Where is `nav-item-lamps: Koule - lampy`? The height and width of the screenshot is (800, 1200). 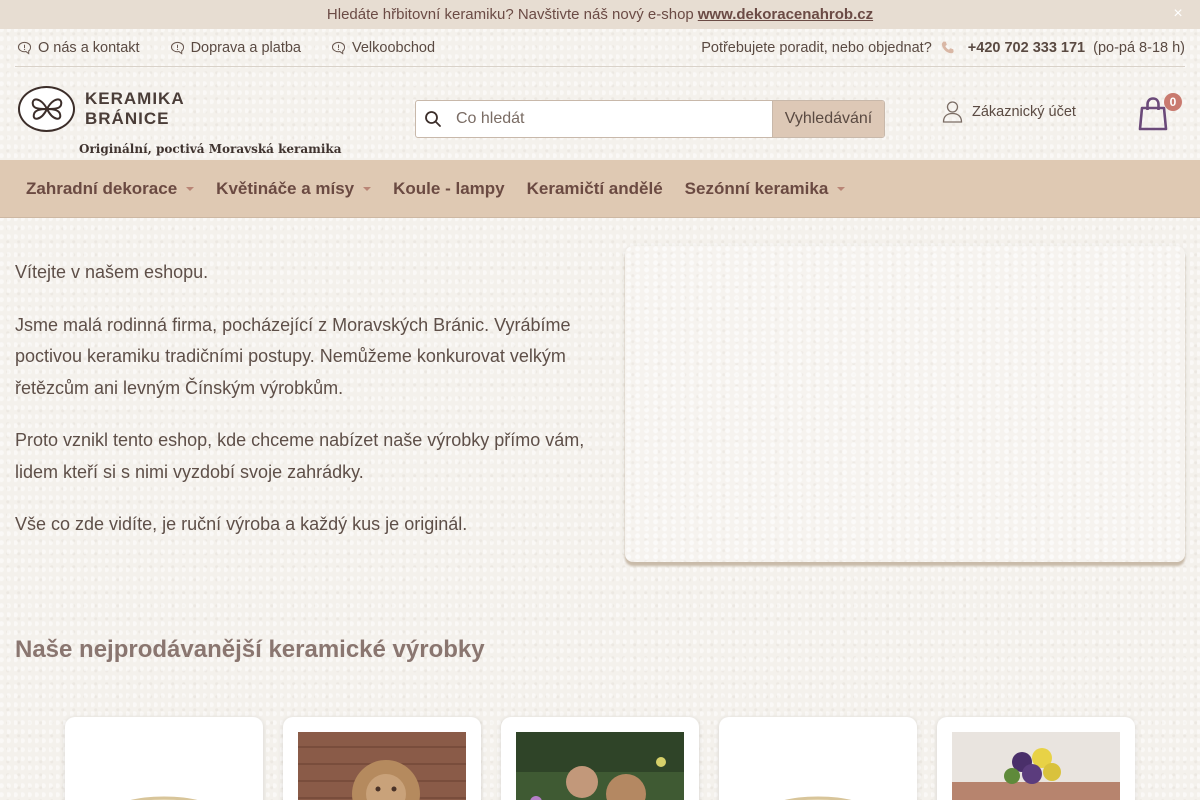
nav-item-lamps: Koule - lampy is located at coordinates (448, 189).